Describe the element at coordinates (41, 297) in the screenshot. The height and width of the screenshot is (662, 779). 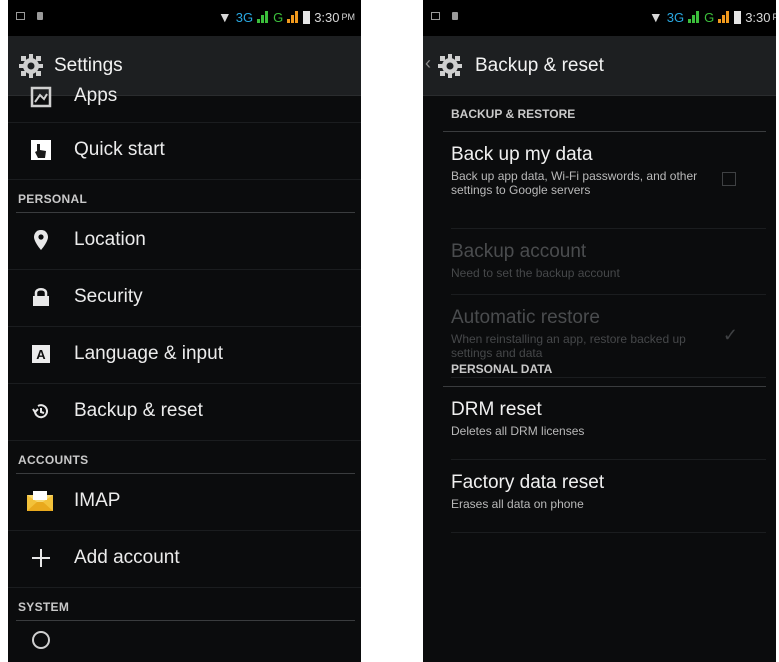
I see `lock-icon` at that location.